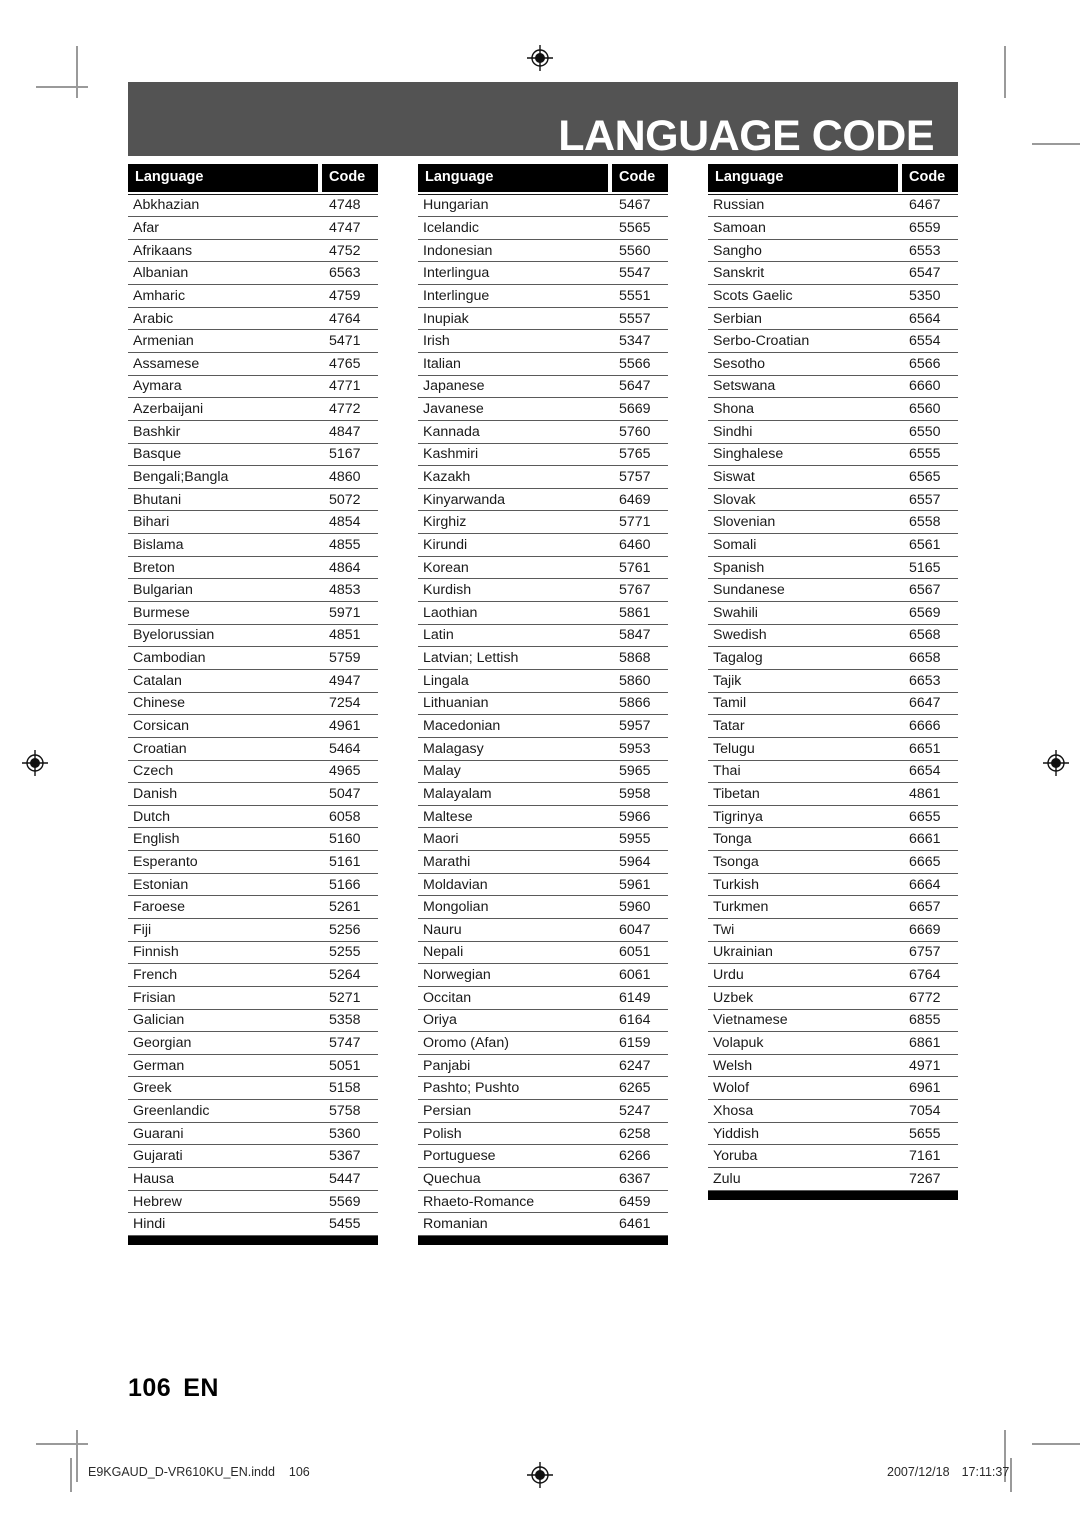  Describe the element at coordinates (345, 884) in the screenshot. I see `language-code: 5166` at that location.